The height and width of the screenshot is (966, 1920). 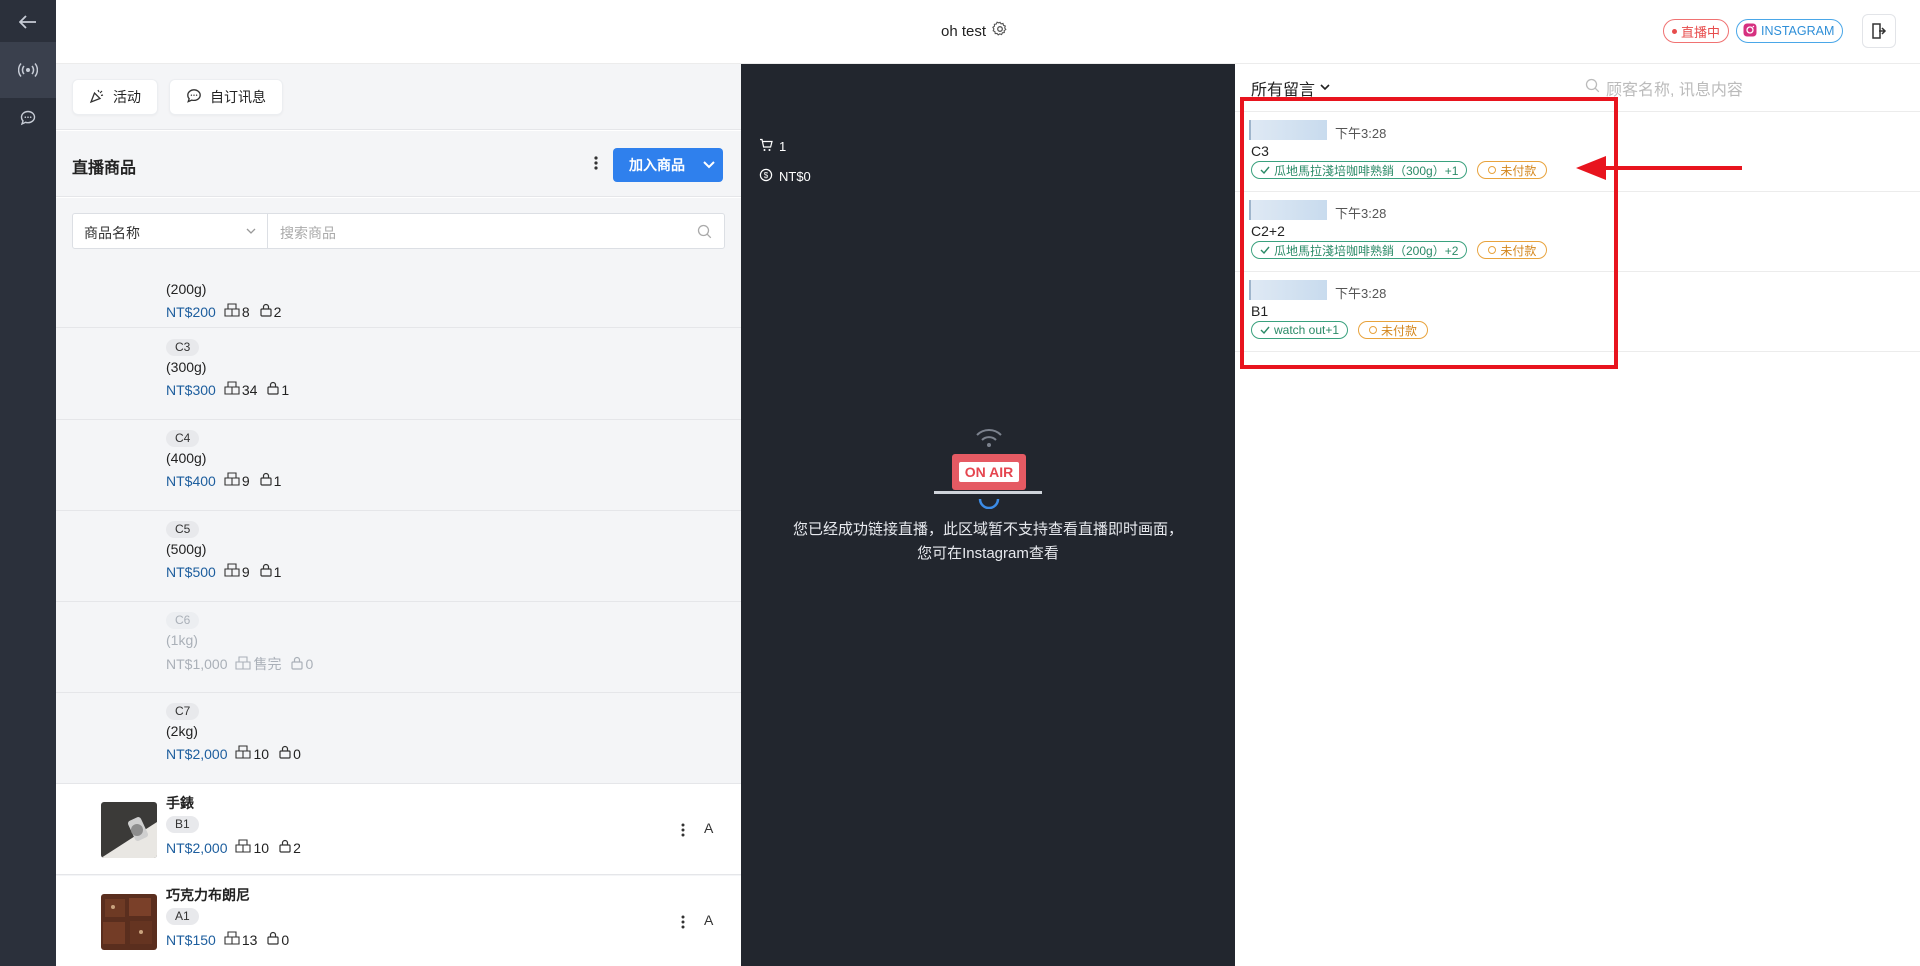 What do you see at coordinates (127, 97) in the screenshot?
I see `activity-label: 活动` at bounding box center [127, 97].